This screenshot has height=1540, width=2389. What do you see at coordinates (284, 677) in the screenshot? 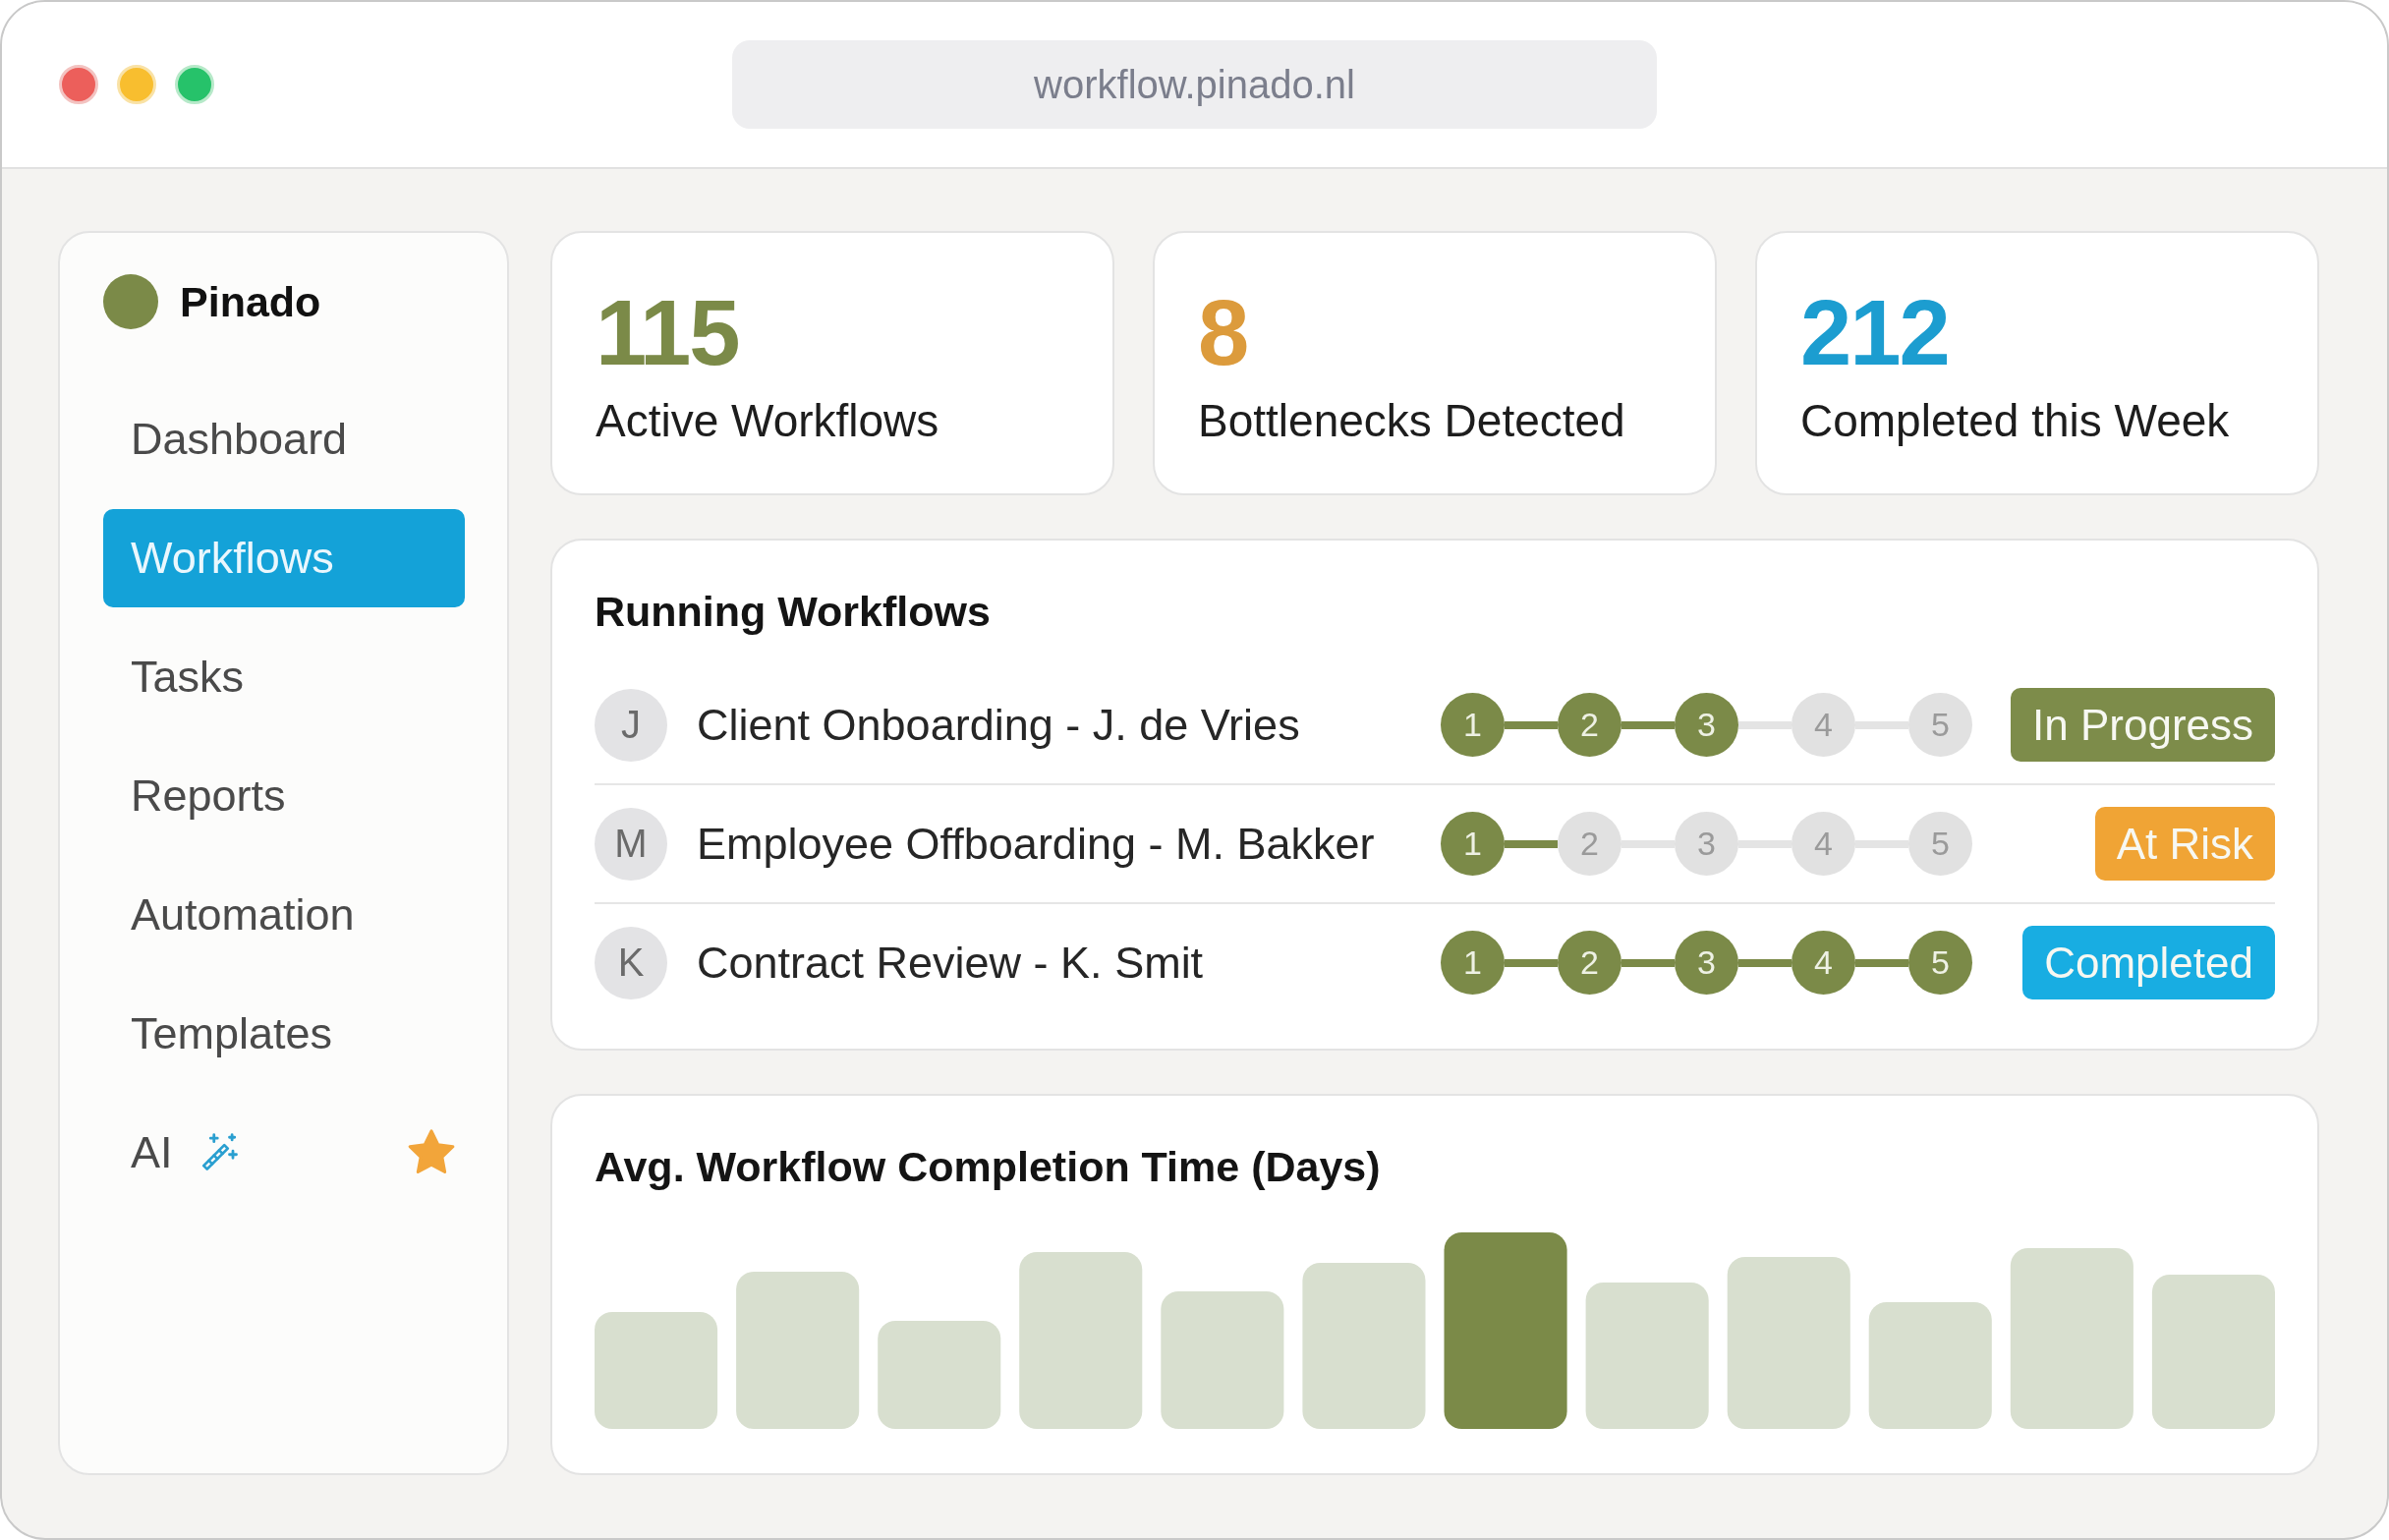
I see `nav-item: Tasks` at bounding box center [284, 677].